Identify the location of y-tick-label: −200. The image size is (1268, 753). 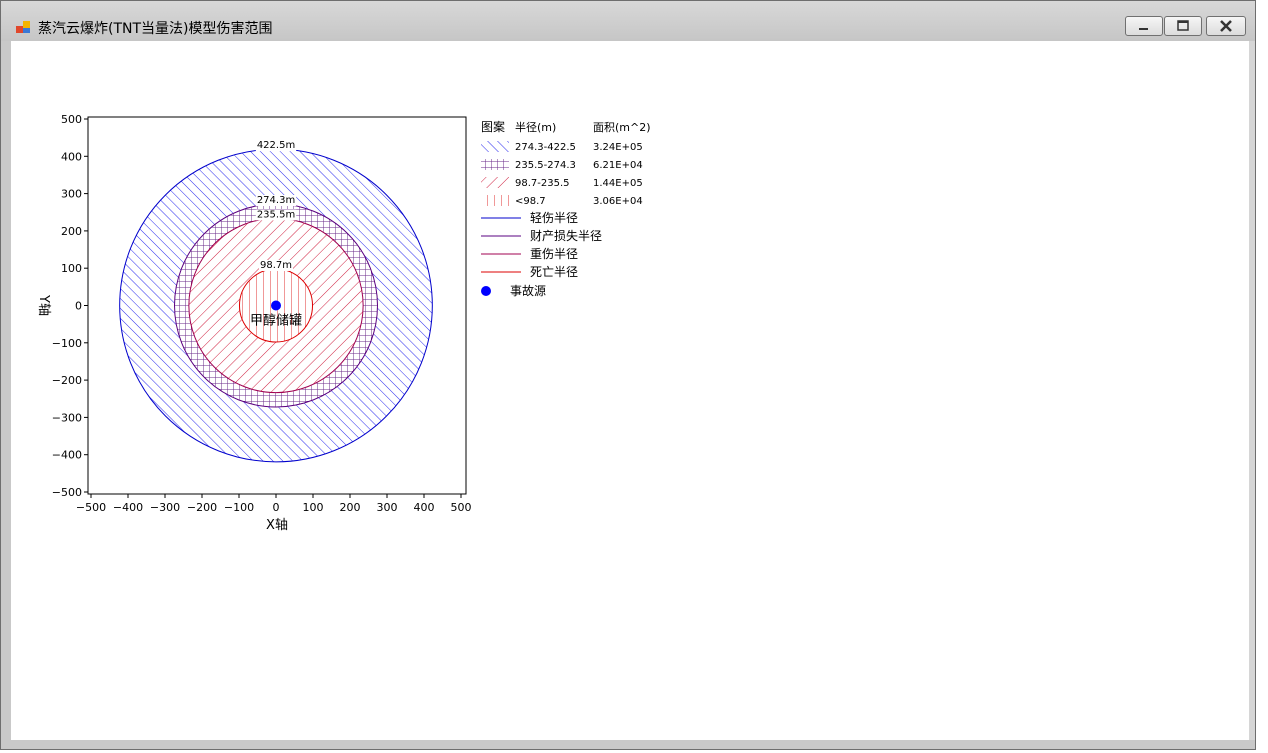
(67, 380).